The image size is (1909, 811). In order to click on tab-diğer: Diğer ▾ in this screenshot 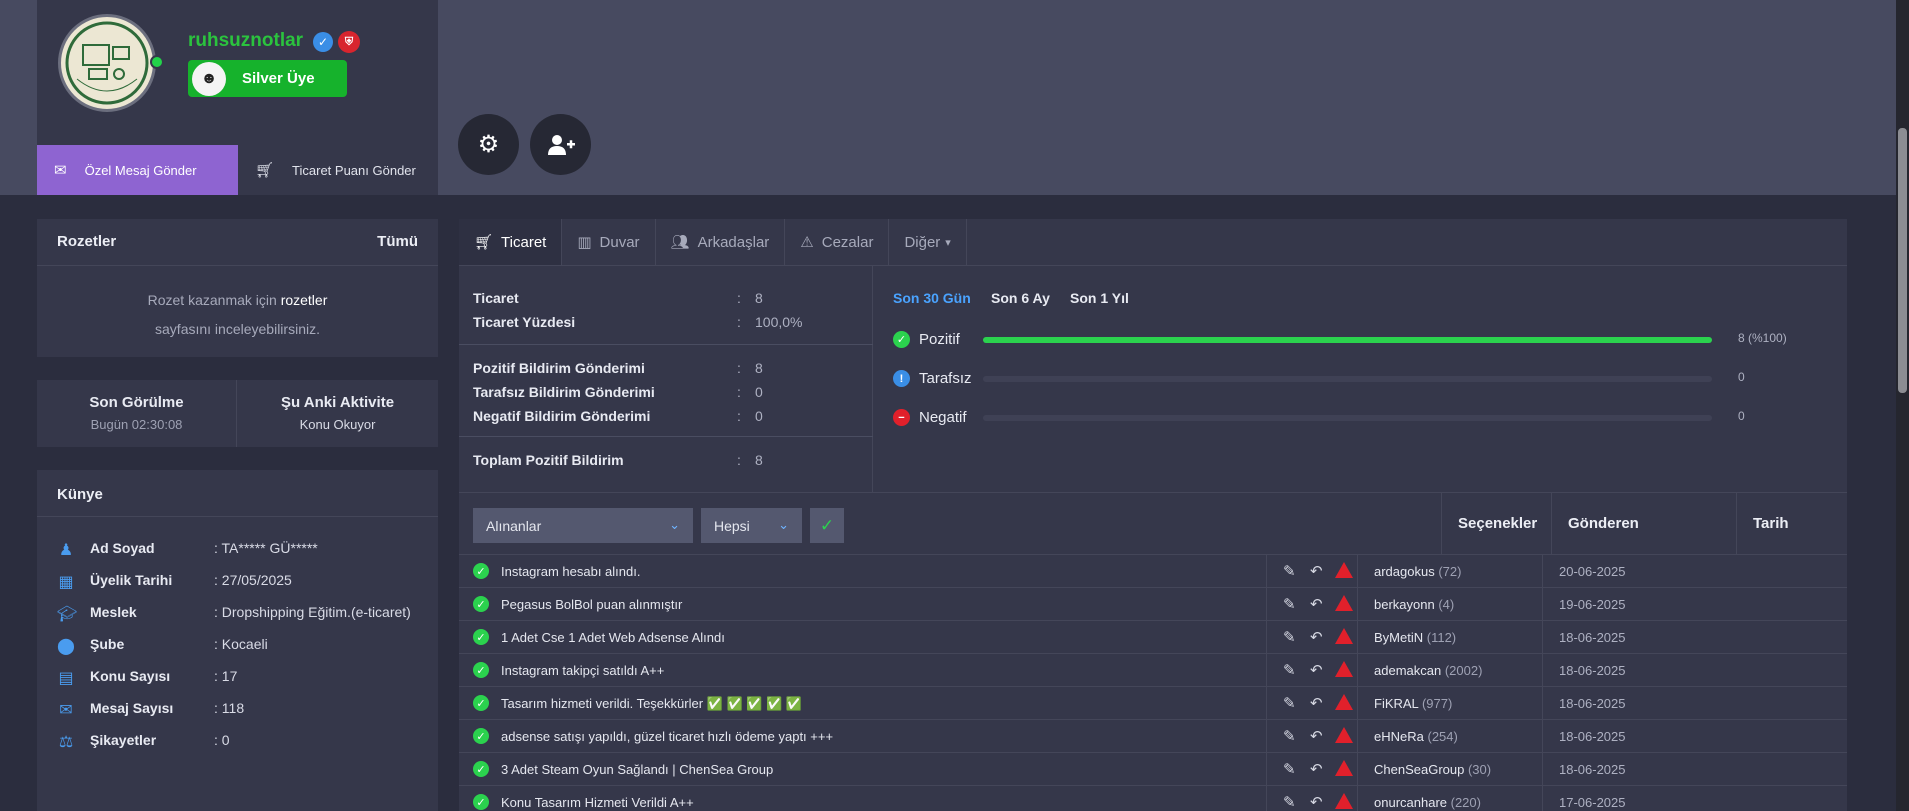, I will do `click(928, 242)`.